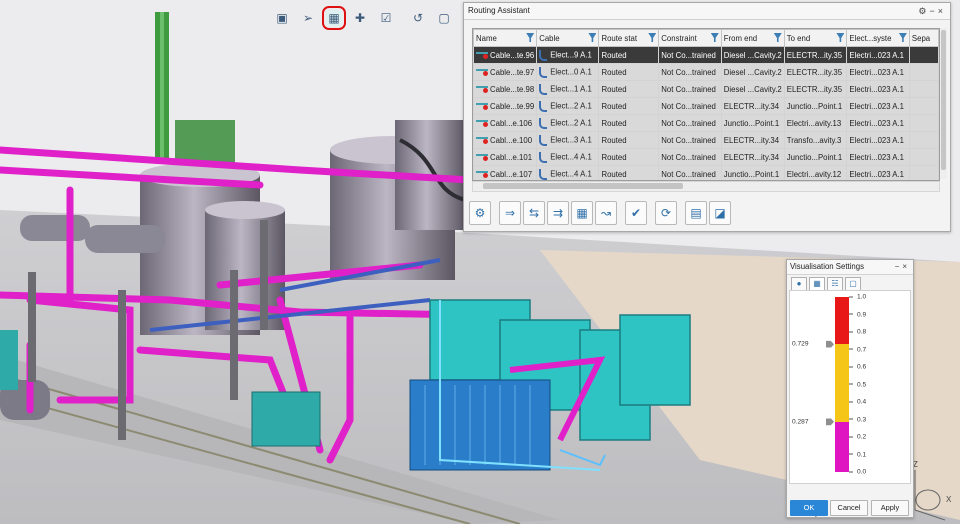 The height and width of the screenshot is (524, 960). I want to click on scale-ticks: 1.0 0.9 0.8 0.7 0.6 0.5 0.4 0.3 0.2 0.1 0.0, so click(874, 385).